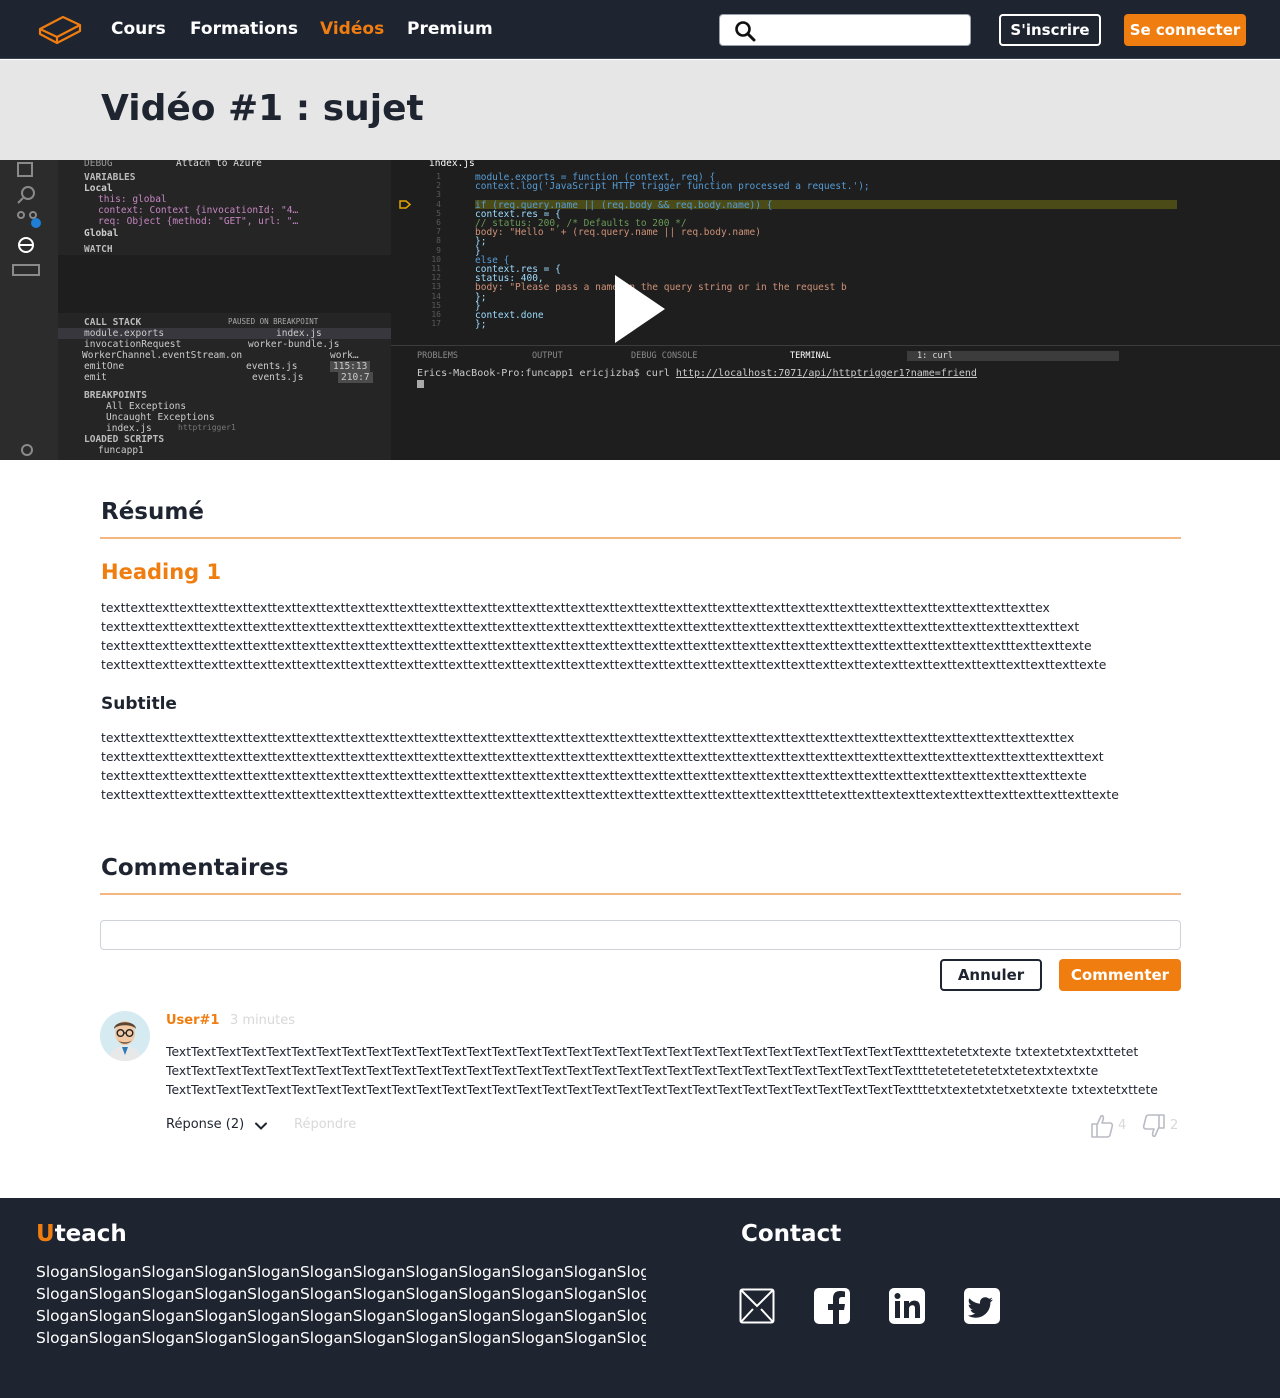 Image resolution: width=1280 pixels, height=1398 pixels. What do you see at coordinates (481, 325) in the screenshot?
I see `code-text: };` at bounding box center [481, 325].